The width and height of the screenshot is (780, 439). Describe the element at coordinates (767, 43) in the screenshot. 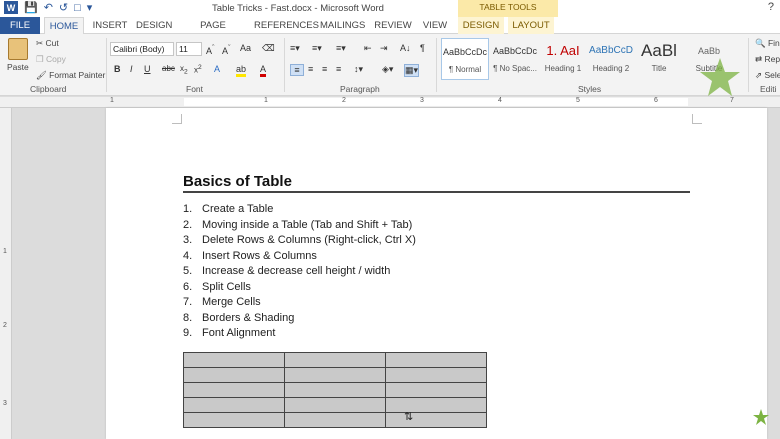

I see `find-button: 🔍 Find` at that location.